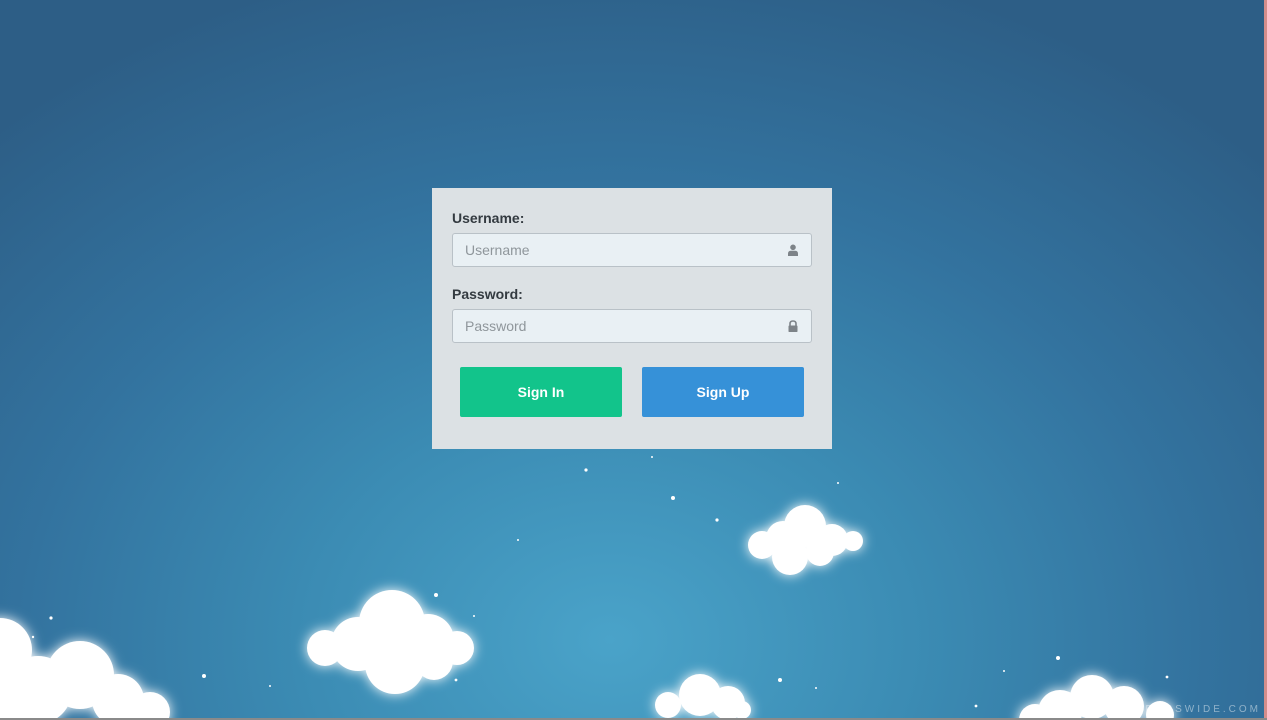 The height and width of the screenshot is (720, 1267). Describe the element at coordinates (487, 294) in the screenshot. I see `password-label: Password:` at that location.